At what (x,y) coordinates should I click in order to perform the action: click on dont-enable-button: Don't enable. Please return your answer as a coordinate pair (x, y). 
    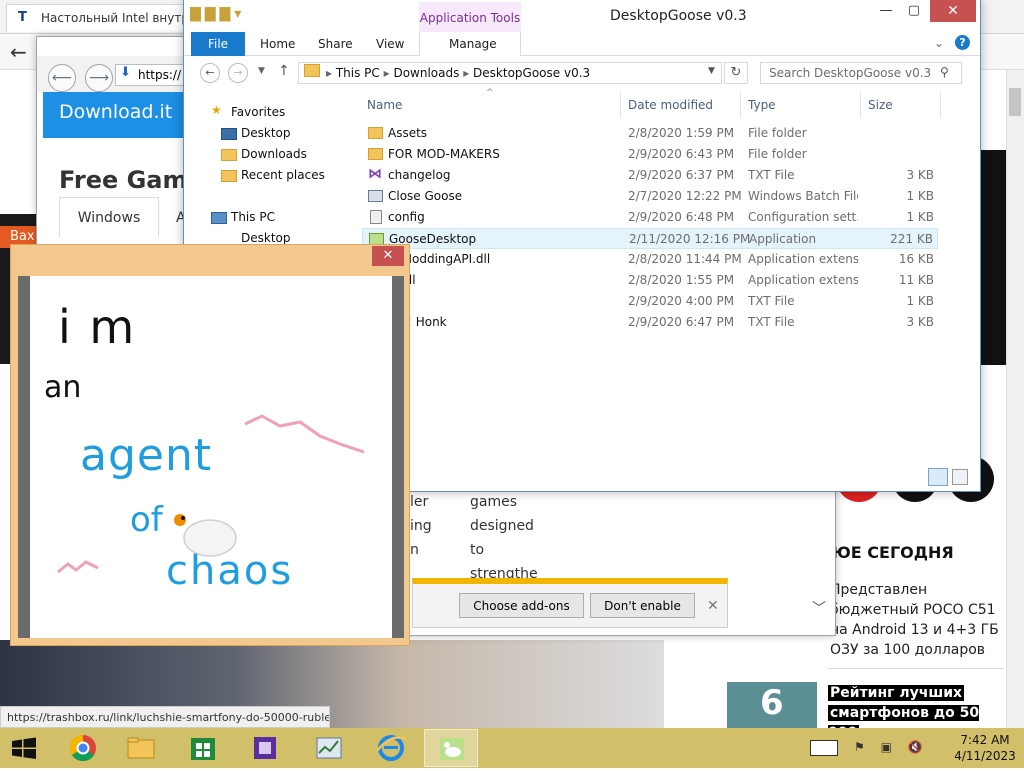
    Looking at the image, I should click on (642, 605).